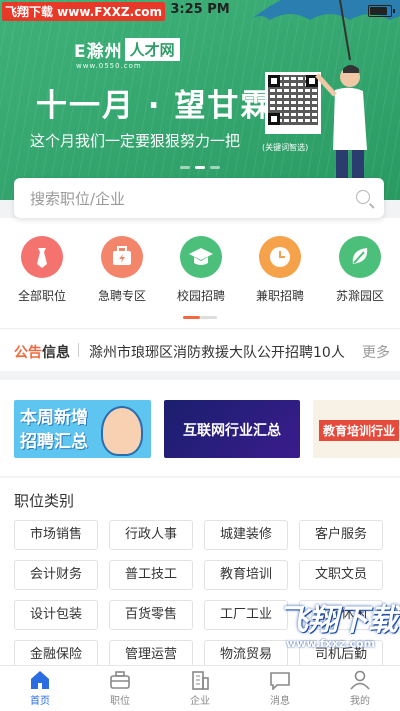 The width and height of the screenshot is (400, 711). I want to click on notice-text: 滁州市琅琊区消防救援大队公开招聘10人, so click(217, 352).